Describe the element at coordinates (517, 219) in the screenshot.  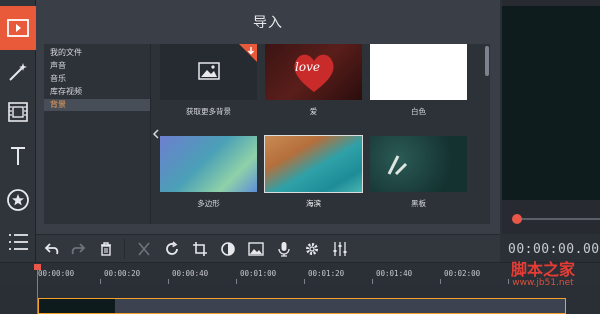
I see `preview-progress-handle` at that location.